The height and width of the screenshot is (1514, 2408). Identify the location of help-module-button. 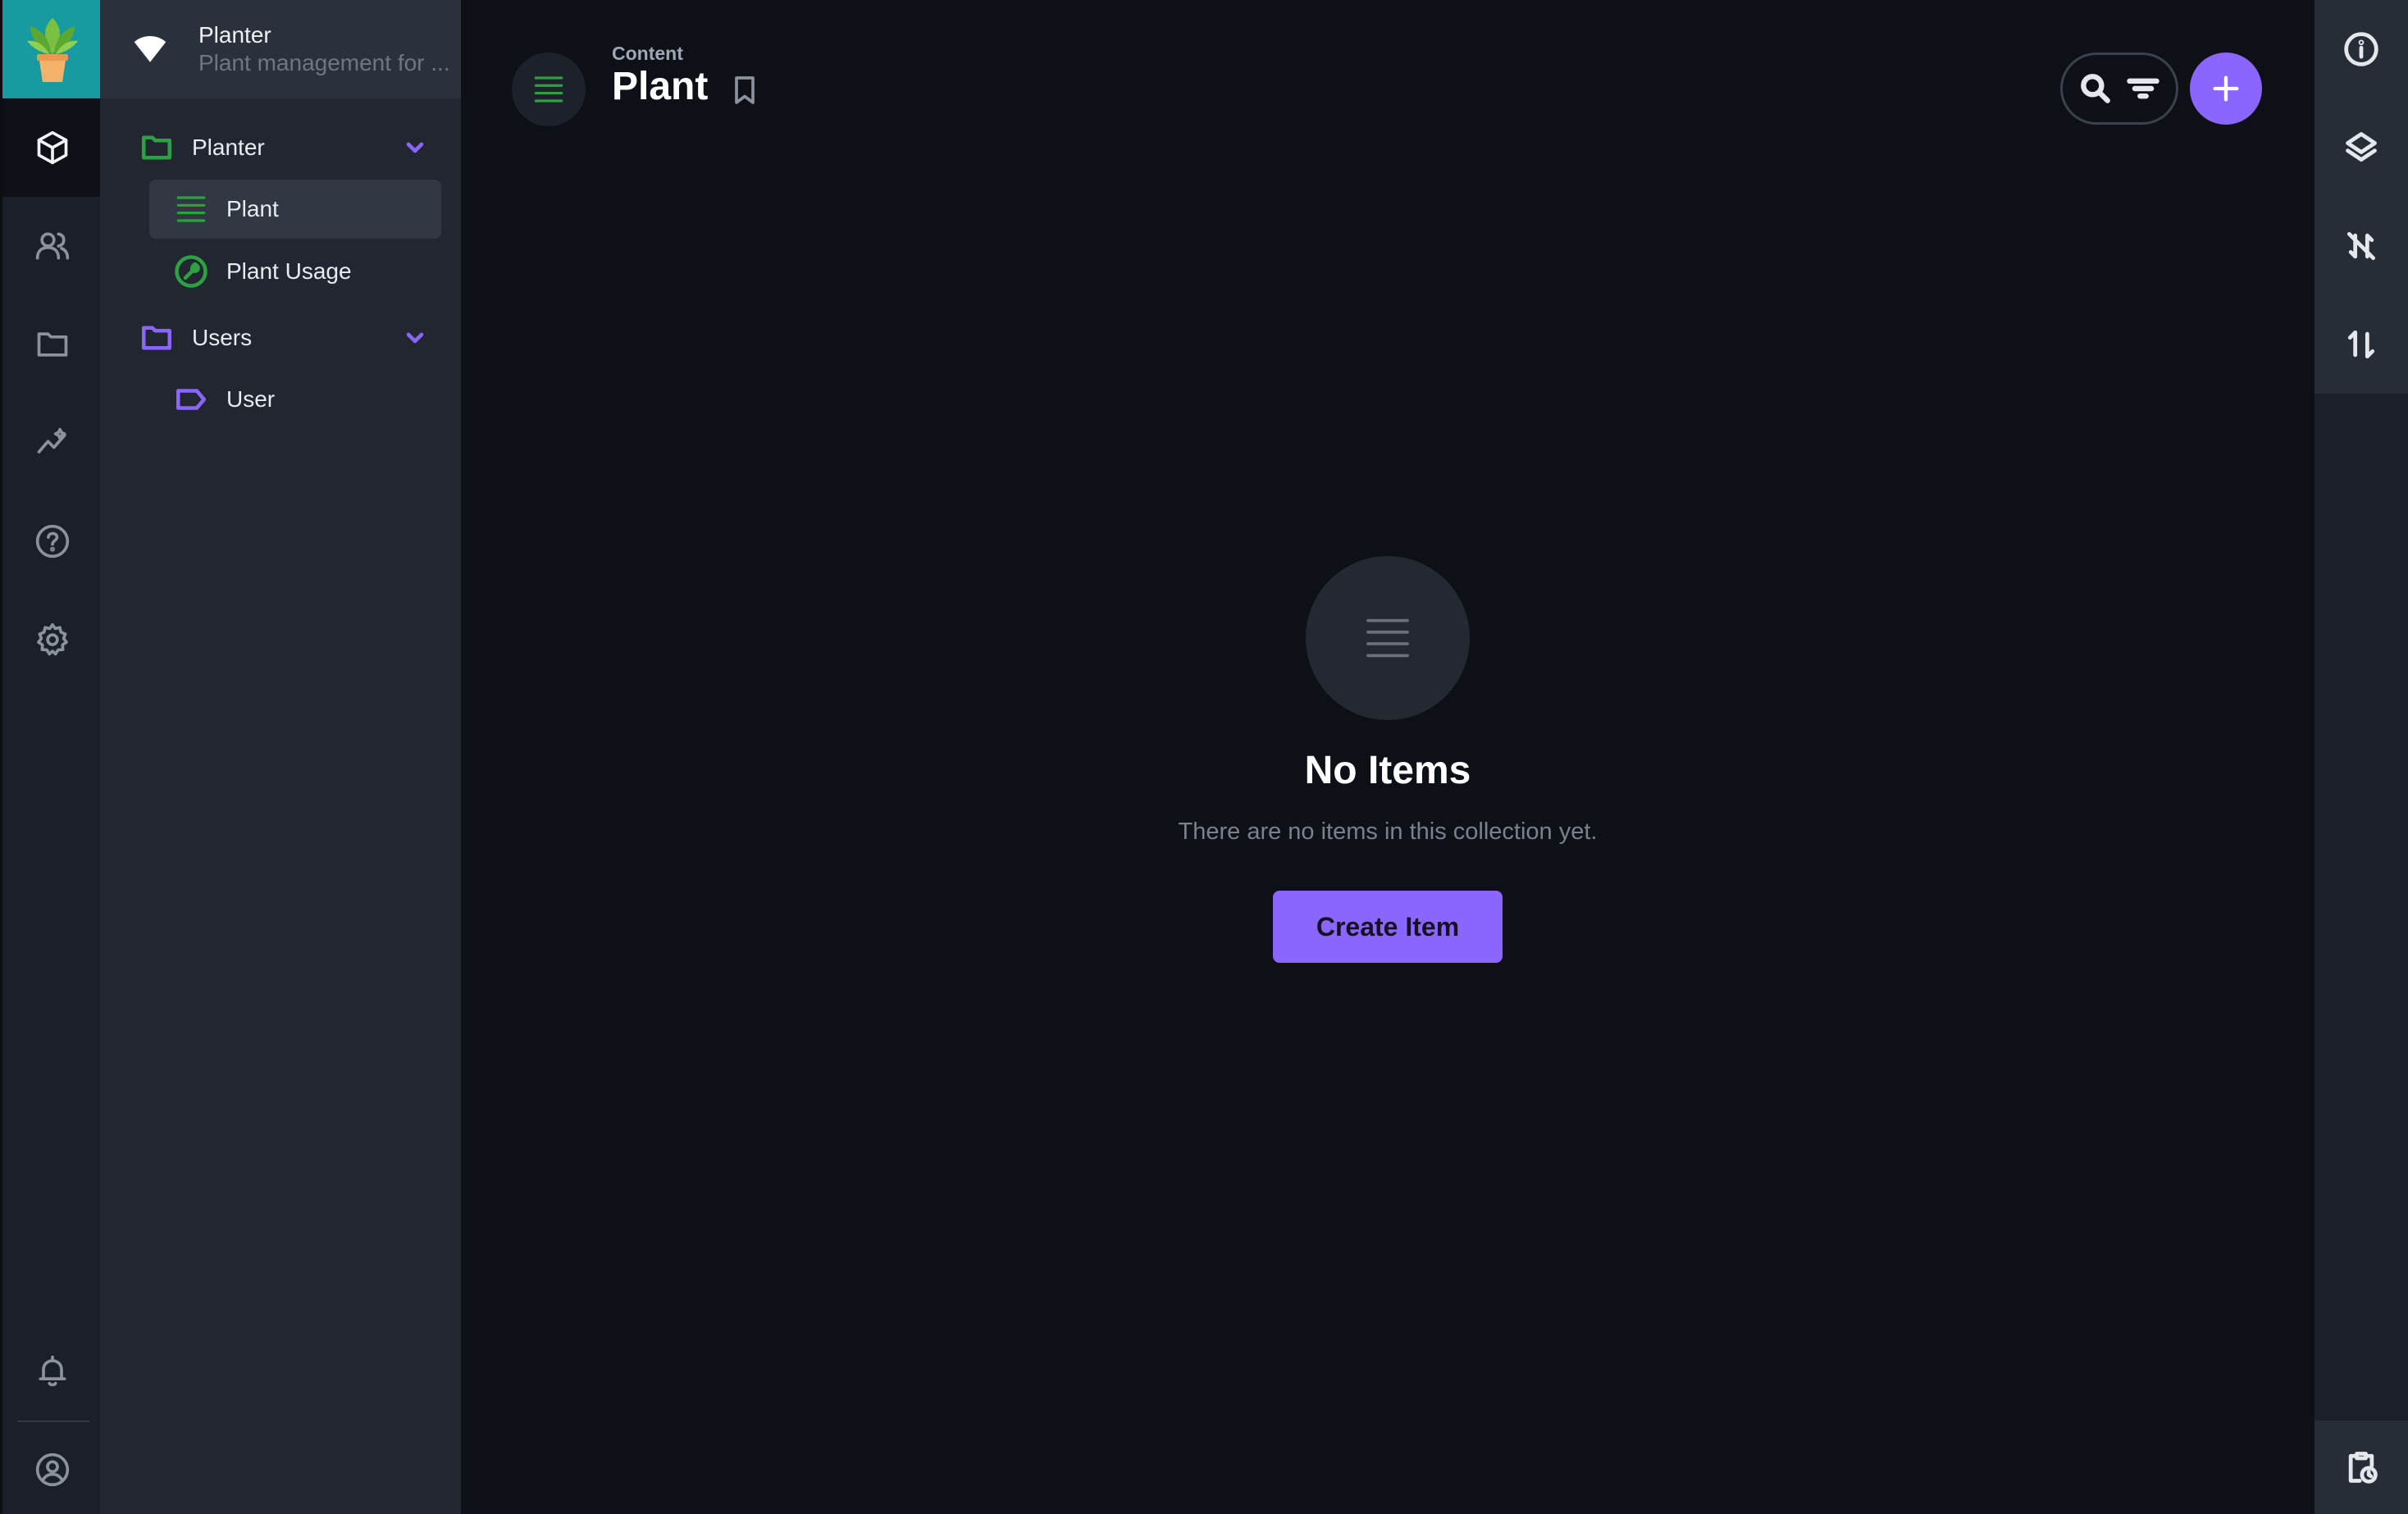
(53, 541).